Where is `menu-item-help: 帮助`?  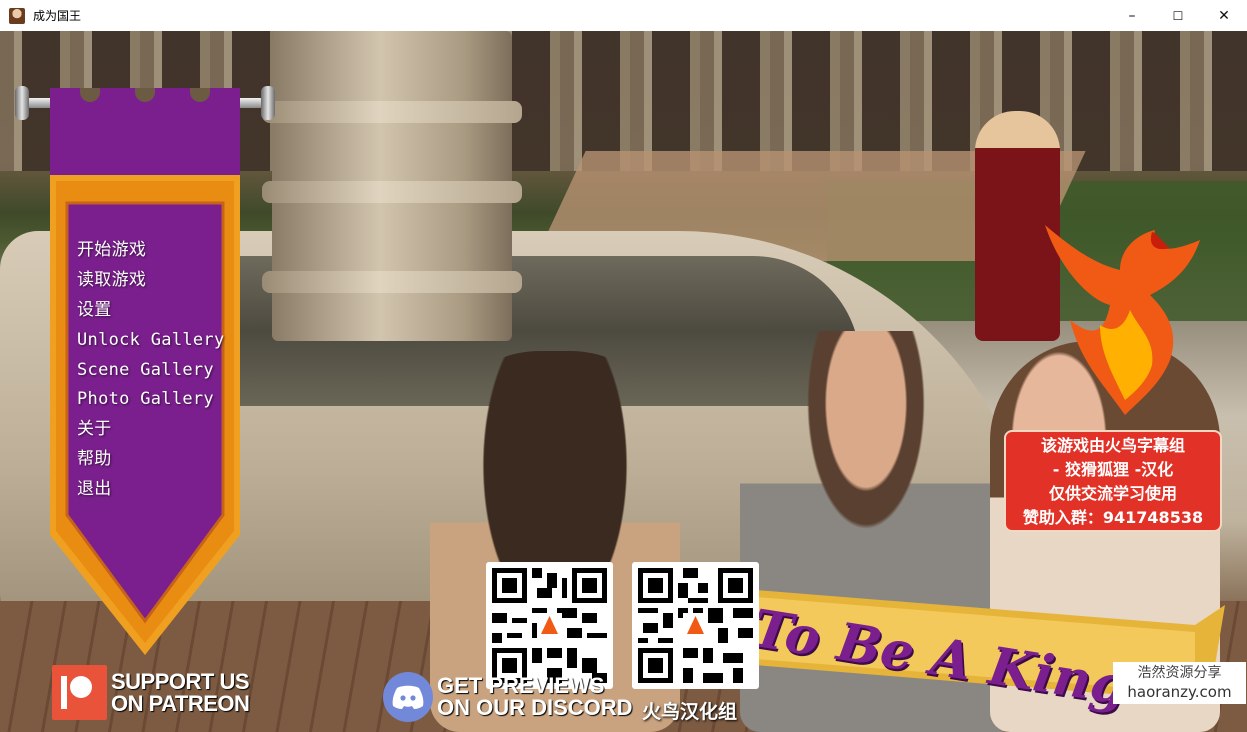
menu-item-help: 帮助 is located at coordinates (151, 460).